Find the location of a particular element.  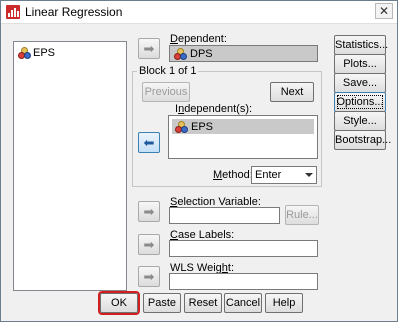

ok-button: OK is located at coordinates (119, 303).